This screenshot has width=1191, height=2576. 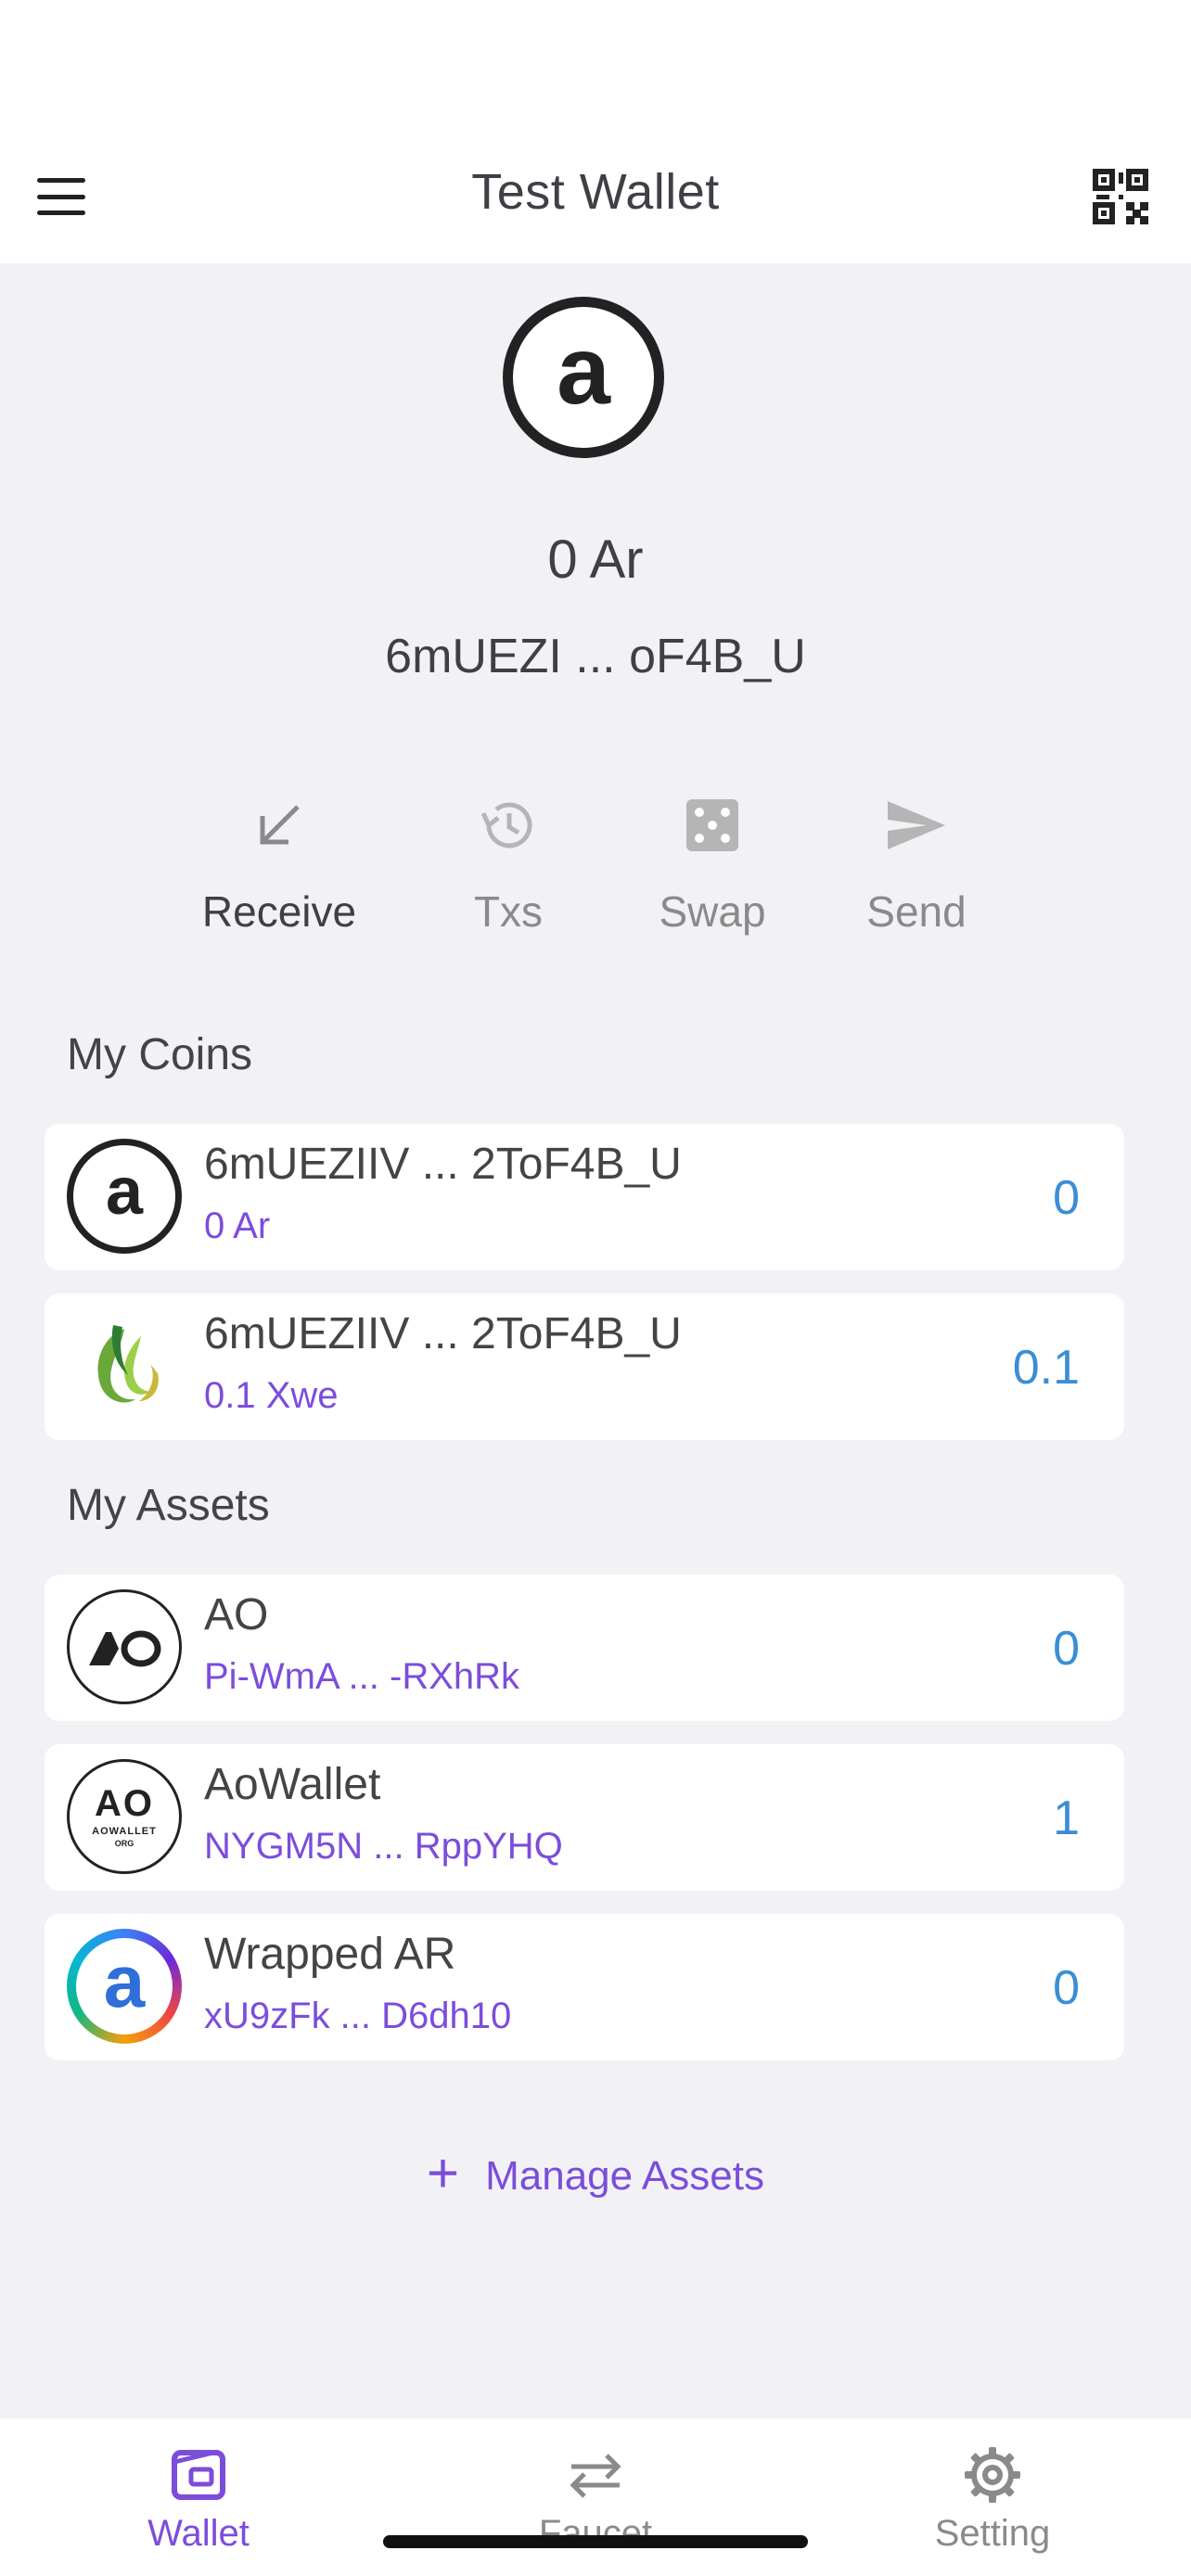 I want to click on coin-balance: 0 Ar, so click(x=237, y=1225).